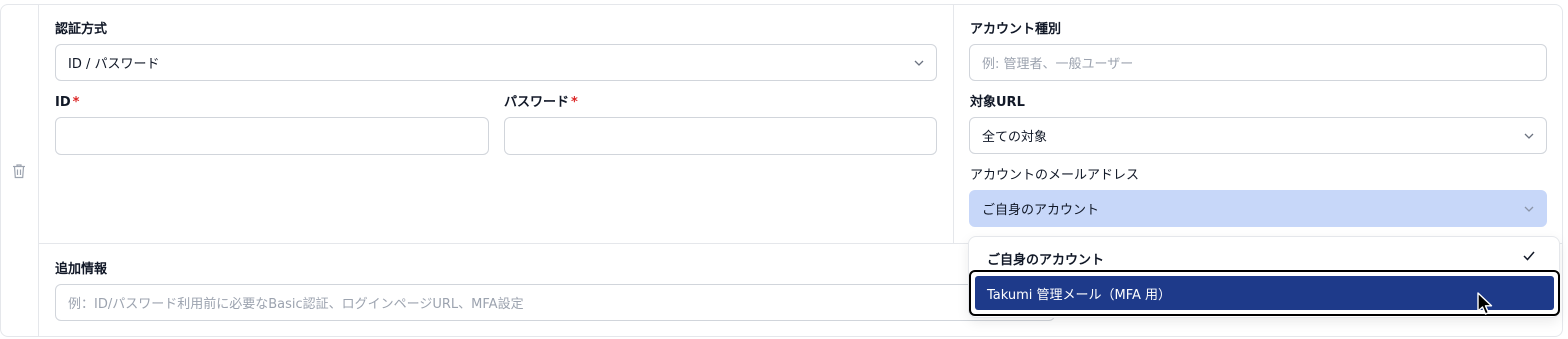 Image resolution: width=1568 pixels, height=339 pixels. What do you see at coordinates (114, 64) in the screenshot?
I see `auth-method-value: ID / パスワード` at bounding box center [114, 64].